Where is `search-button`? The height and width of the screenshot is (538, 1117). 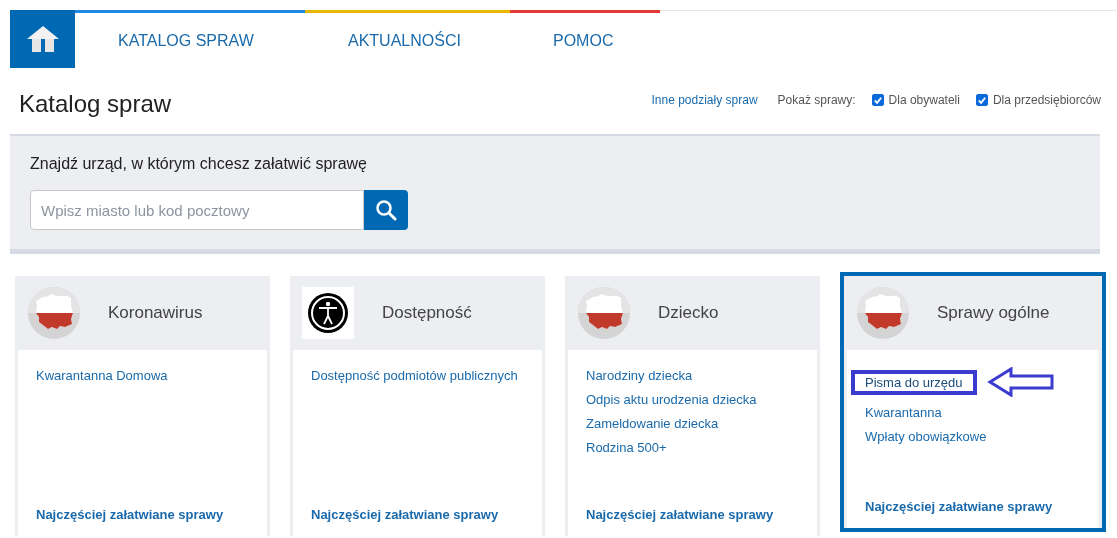 search-button is located at coordinates (386, 210).